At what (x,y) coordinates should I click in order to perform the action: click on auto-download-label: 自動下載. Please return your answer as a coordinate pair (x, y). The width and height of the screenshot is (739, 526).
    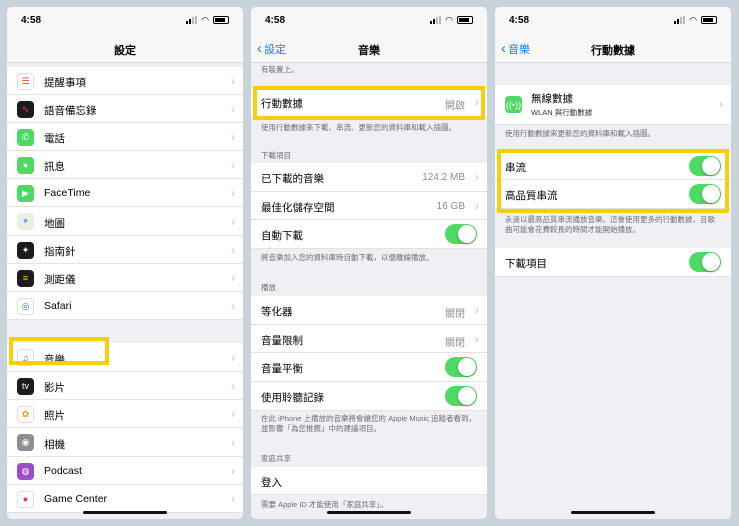
    Looking at the image, I should click on (282, 236).